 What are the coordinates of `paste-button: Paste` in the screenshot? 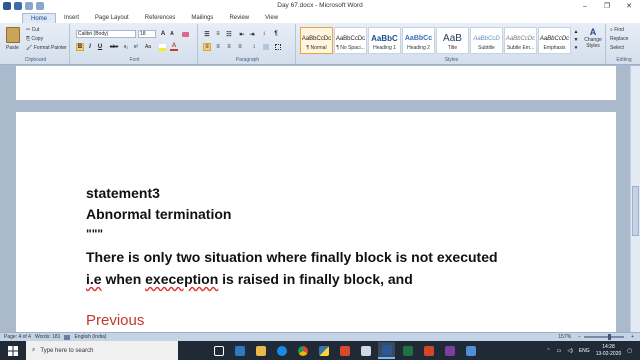 It's located at (12, 48).